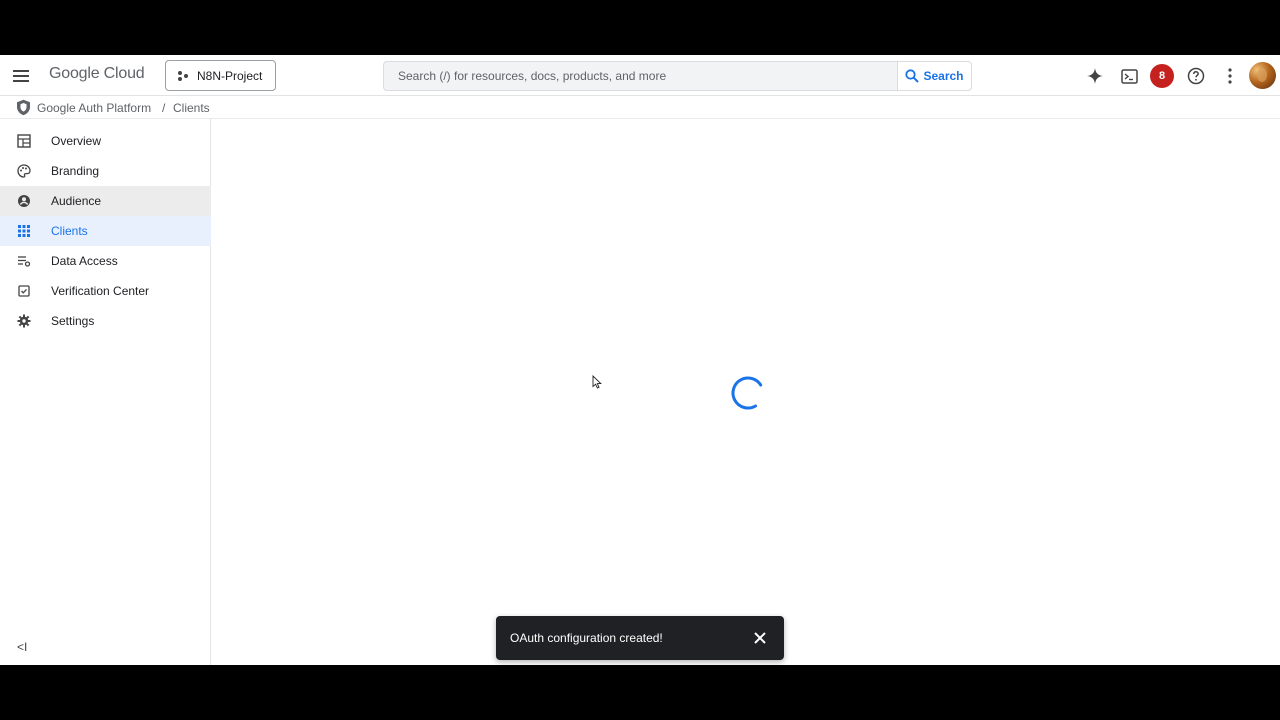  I want to click on sidebar-item-label: Verification Center, so click(100, 291).